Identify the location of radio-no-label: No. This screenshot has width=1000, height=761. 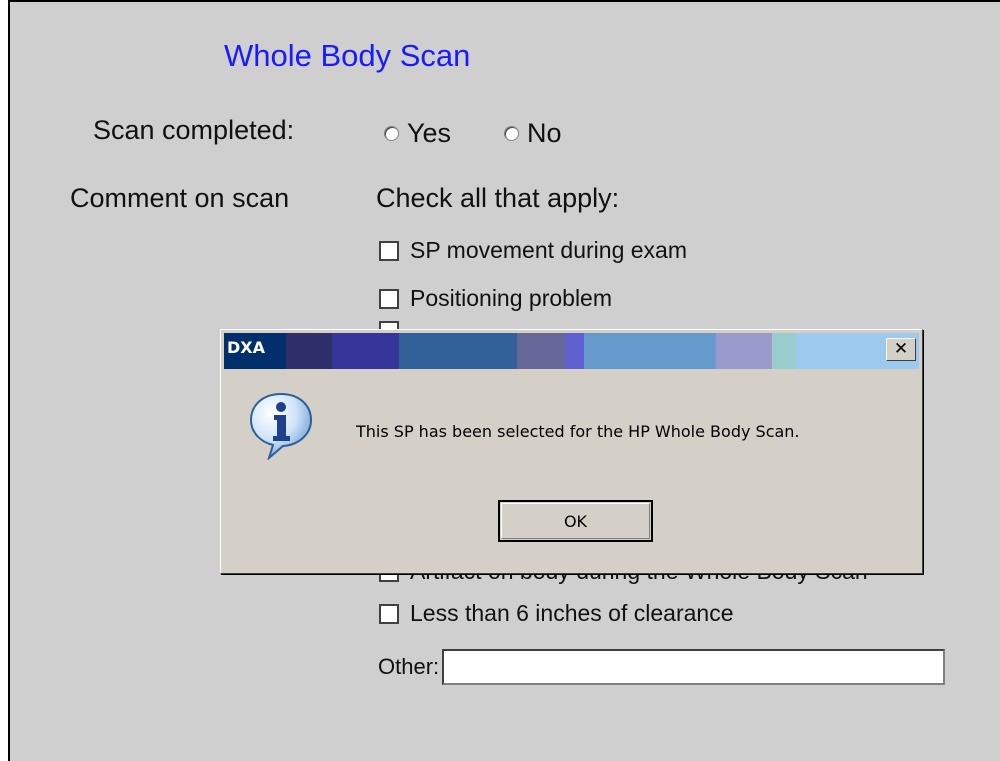
(544, 133).